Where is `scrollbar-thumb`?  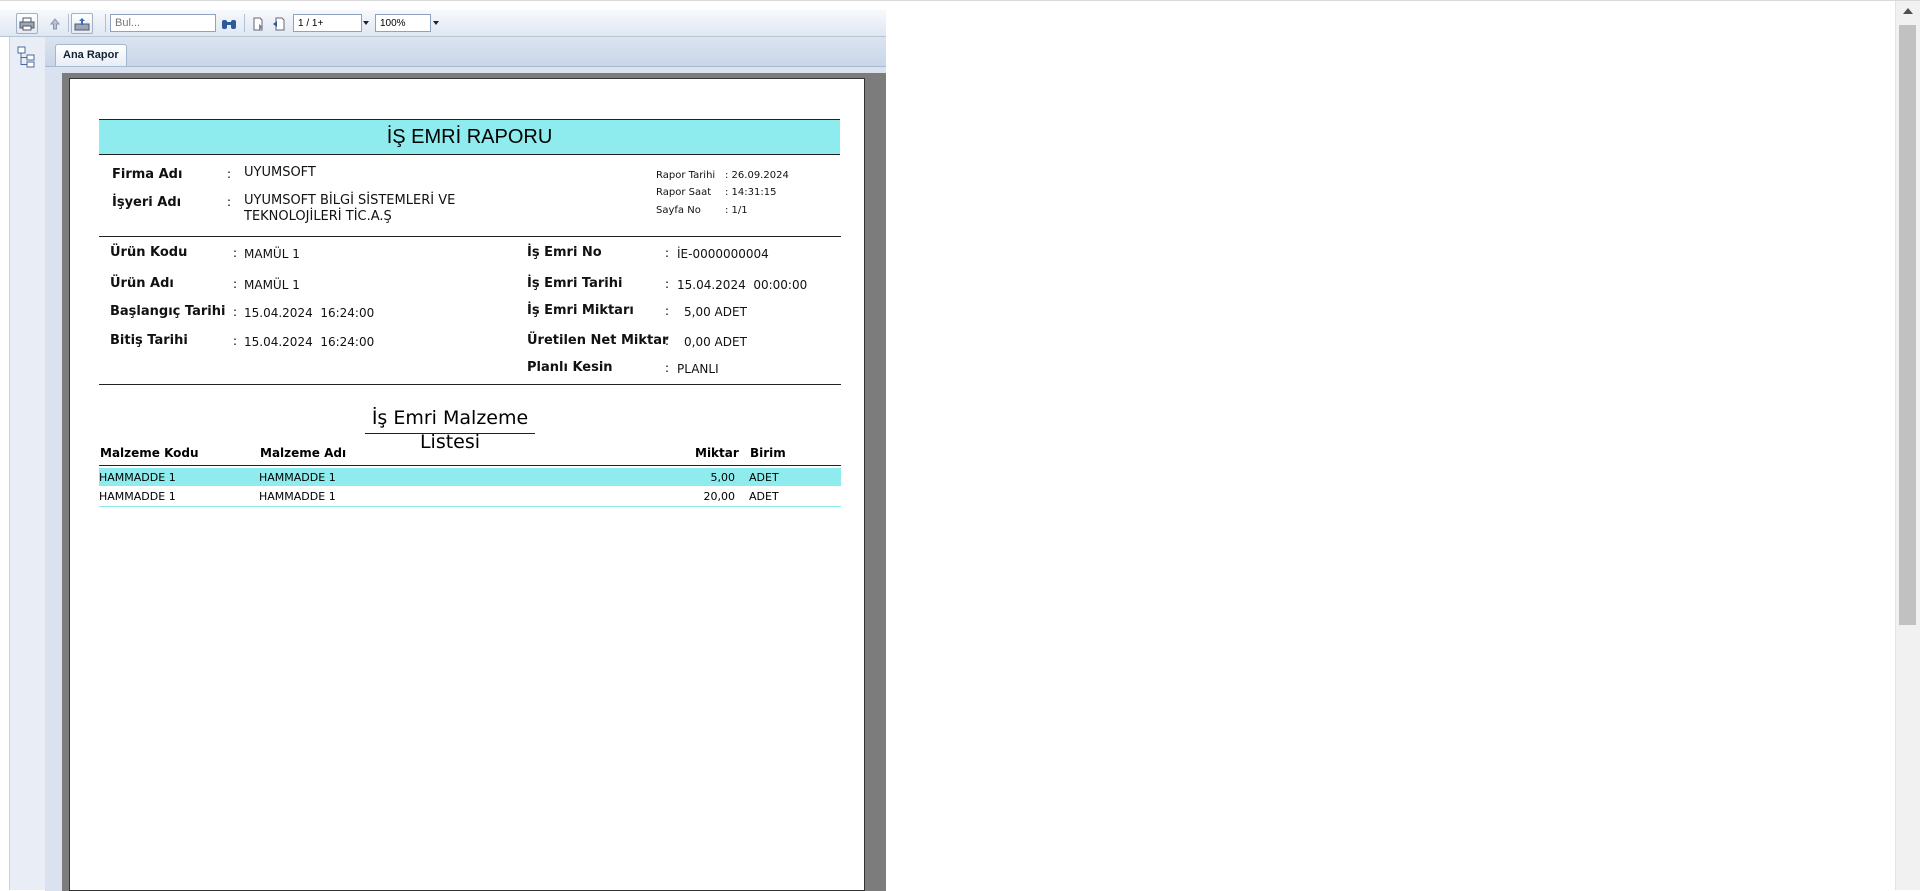 scrollbar-thumb is located at coordinates (1907, 325).